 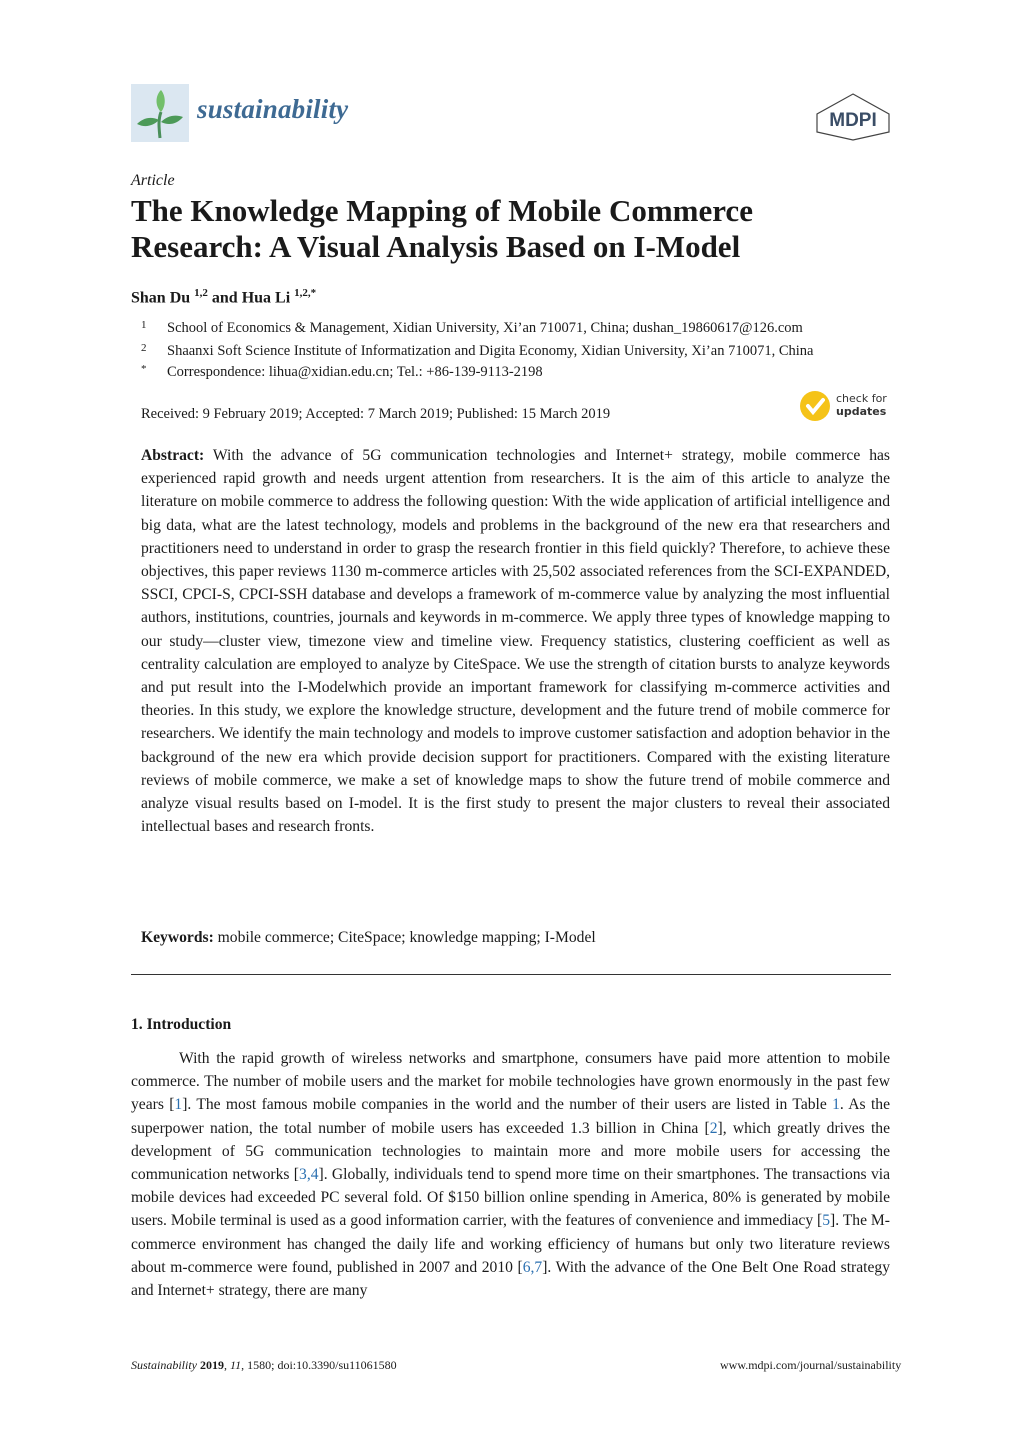 What do you see at coordinates (861, 411) in the screenshot?
I see `check-for-updates-line2: updates` at bounding box center [861, 411].